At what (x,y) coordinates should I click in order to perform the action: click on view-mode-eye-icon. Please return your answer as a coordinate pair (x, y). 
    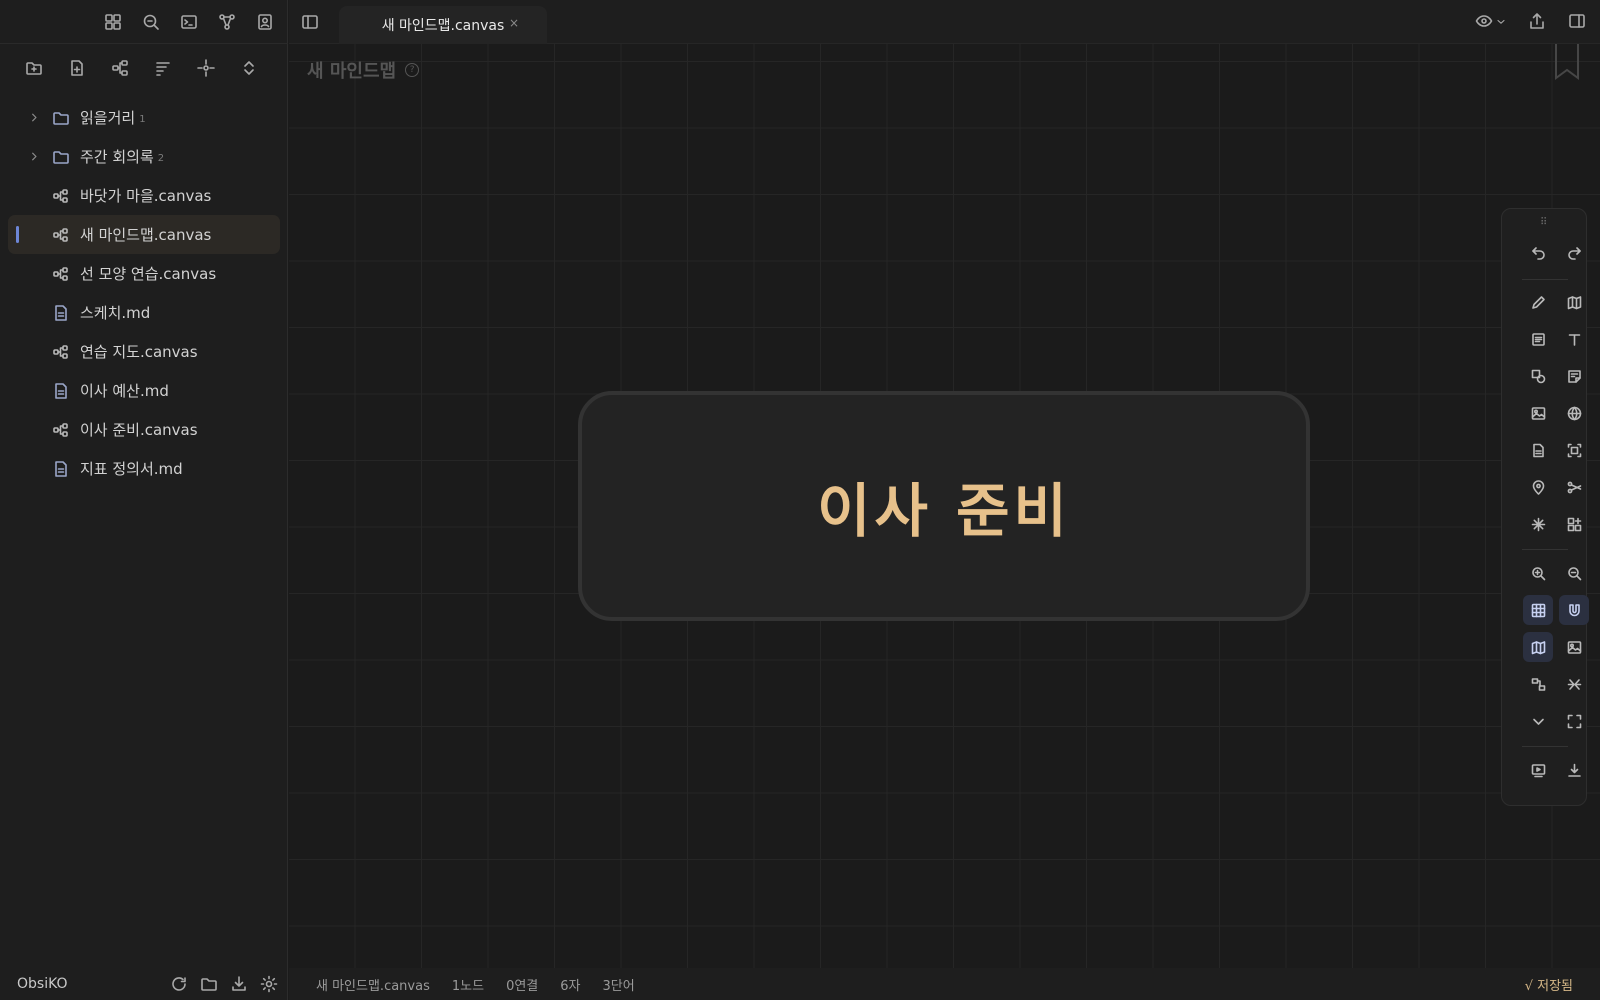
    Looking at the image, I should click on (1490, 21).